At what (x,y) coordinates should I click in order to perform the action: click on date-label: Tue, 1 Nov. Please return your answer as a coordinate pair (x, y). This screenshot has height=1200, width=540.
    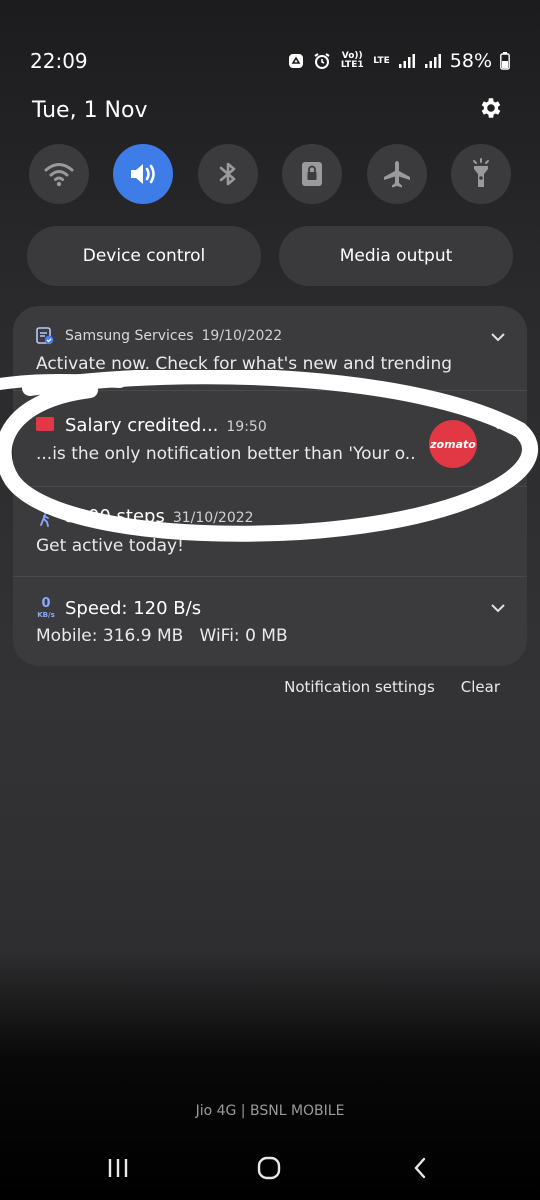
    Looking at the image, I should click on (90, 110).